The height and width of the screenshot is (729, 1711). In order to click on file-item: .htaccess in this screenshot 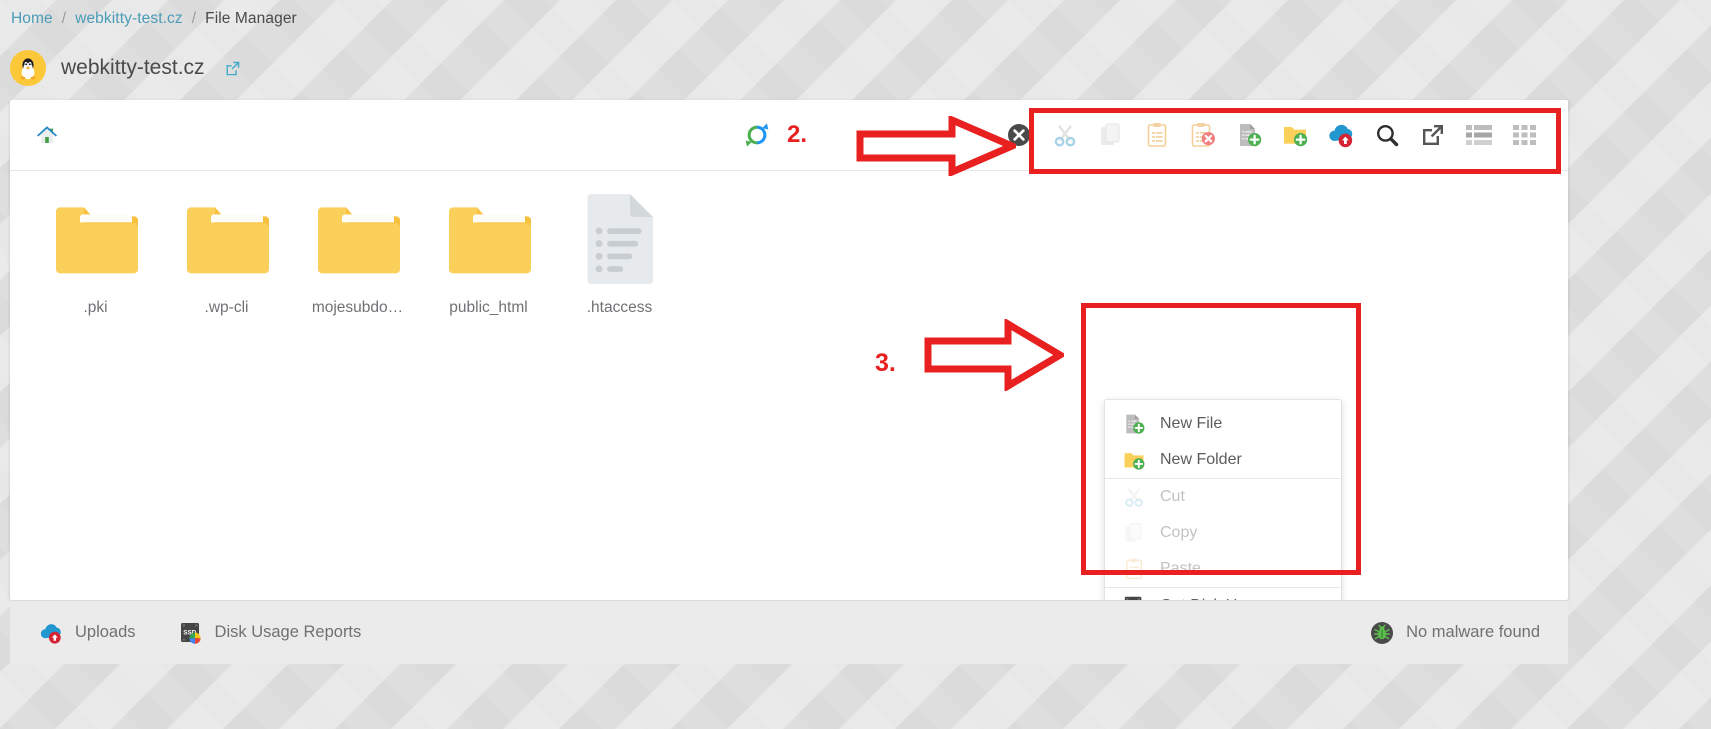, I will do `click(619, 253)`.